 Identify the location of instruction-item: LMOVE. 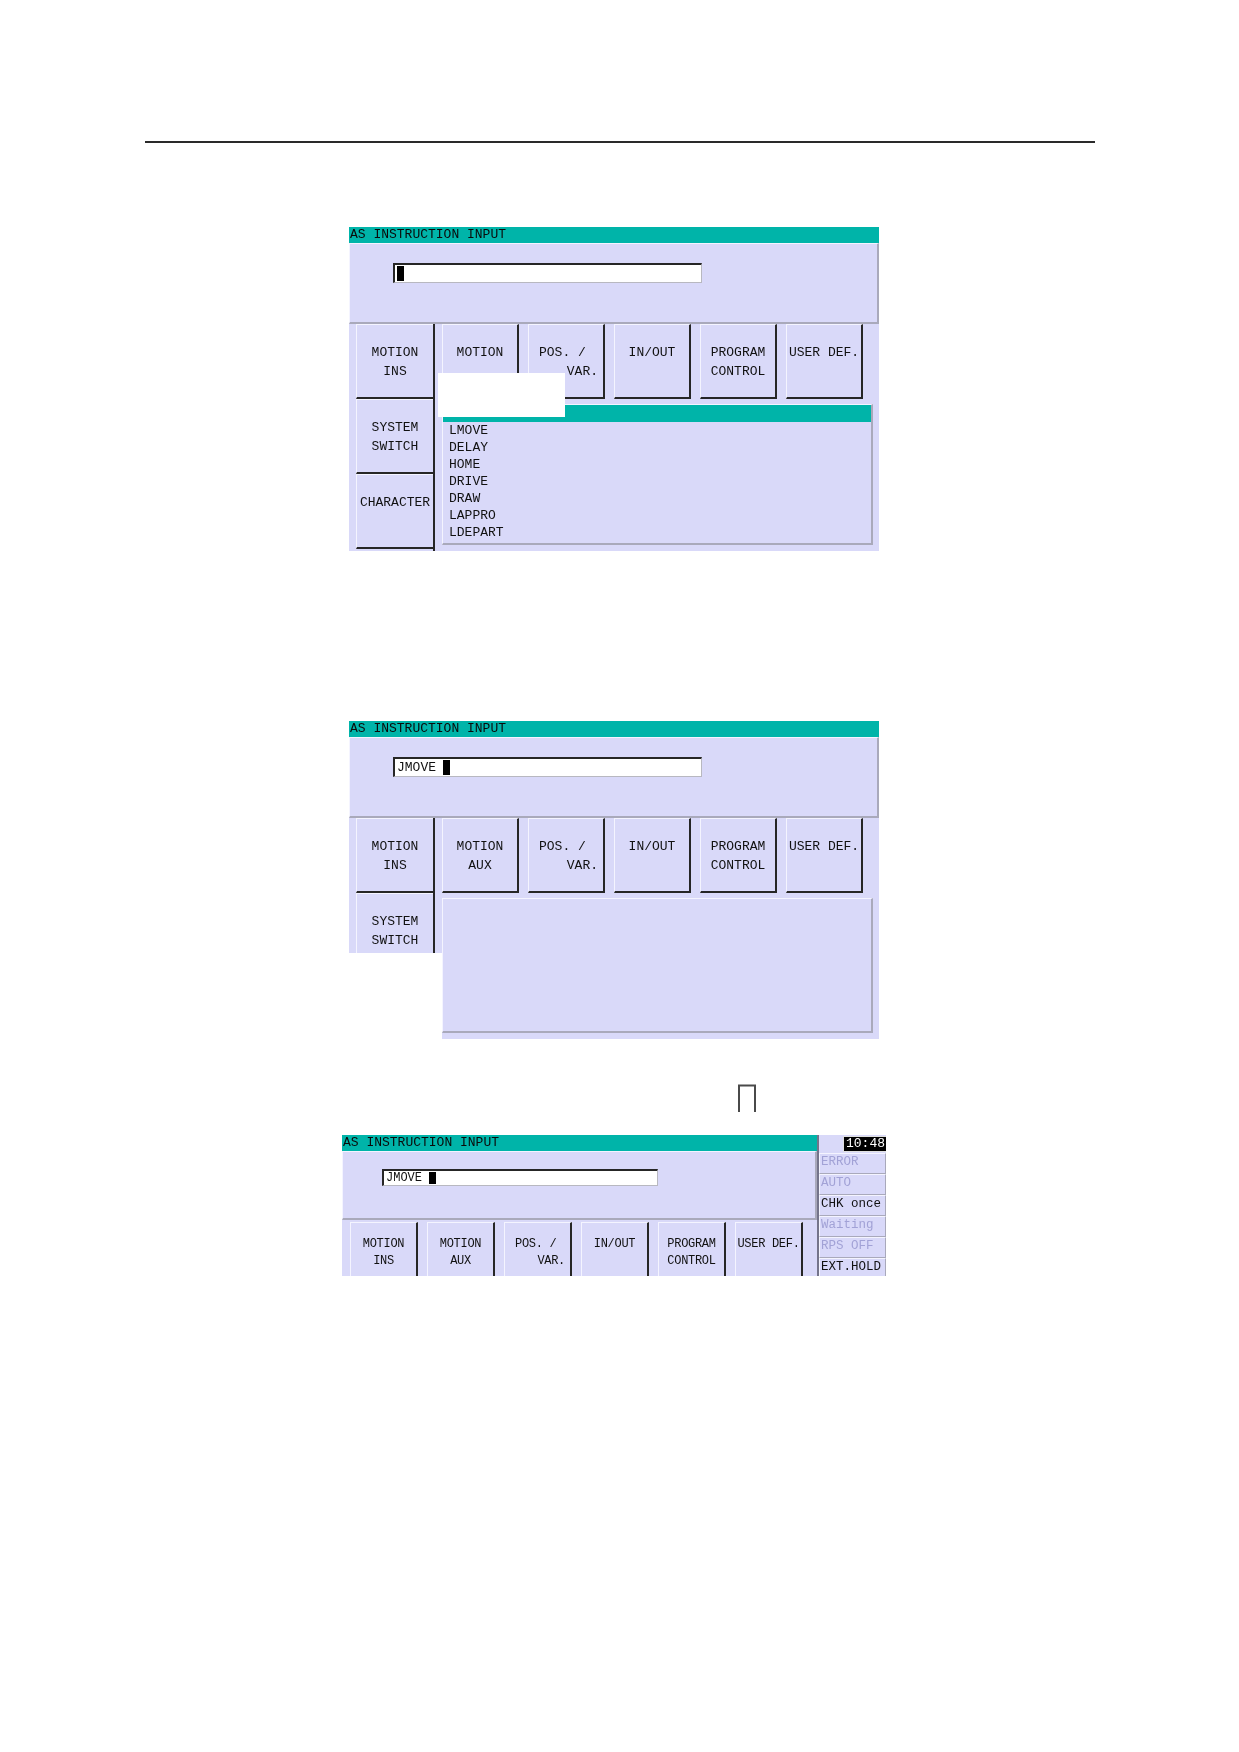
(657, 430).